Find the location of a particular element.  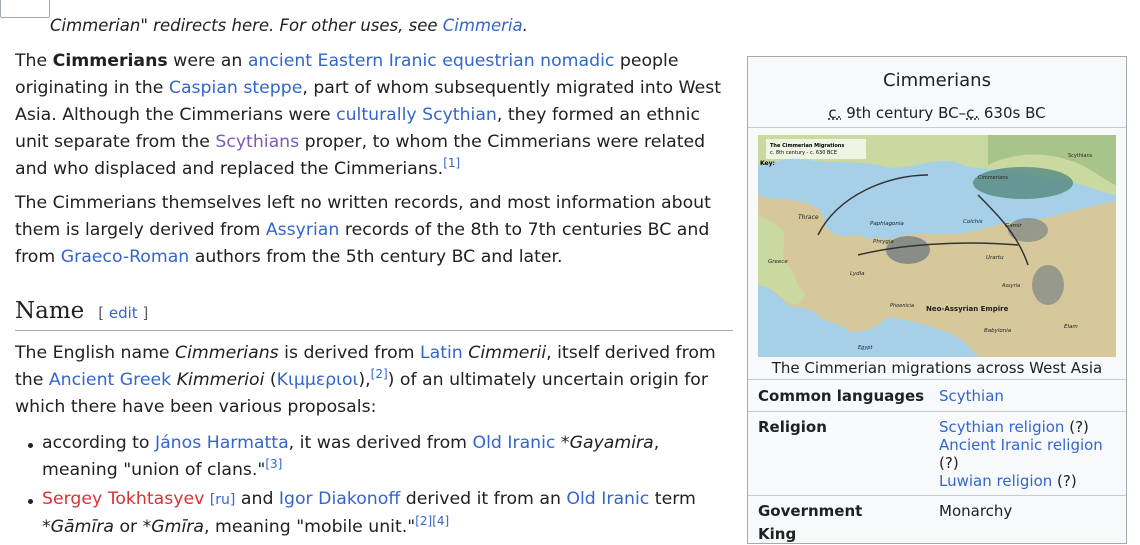

svg-text: Colchis is located at coordinates (973, 222).